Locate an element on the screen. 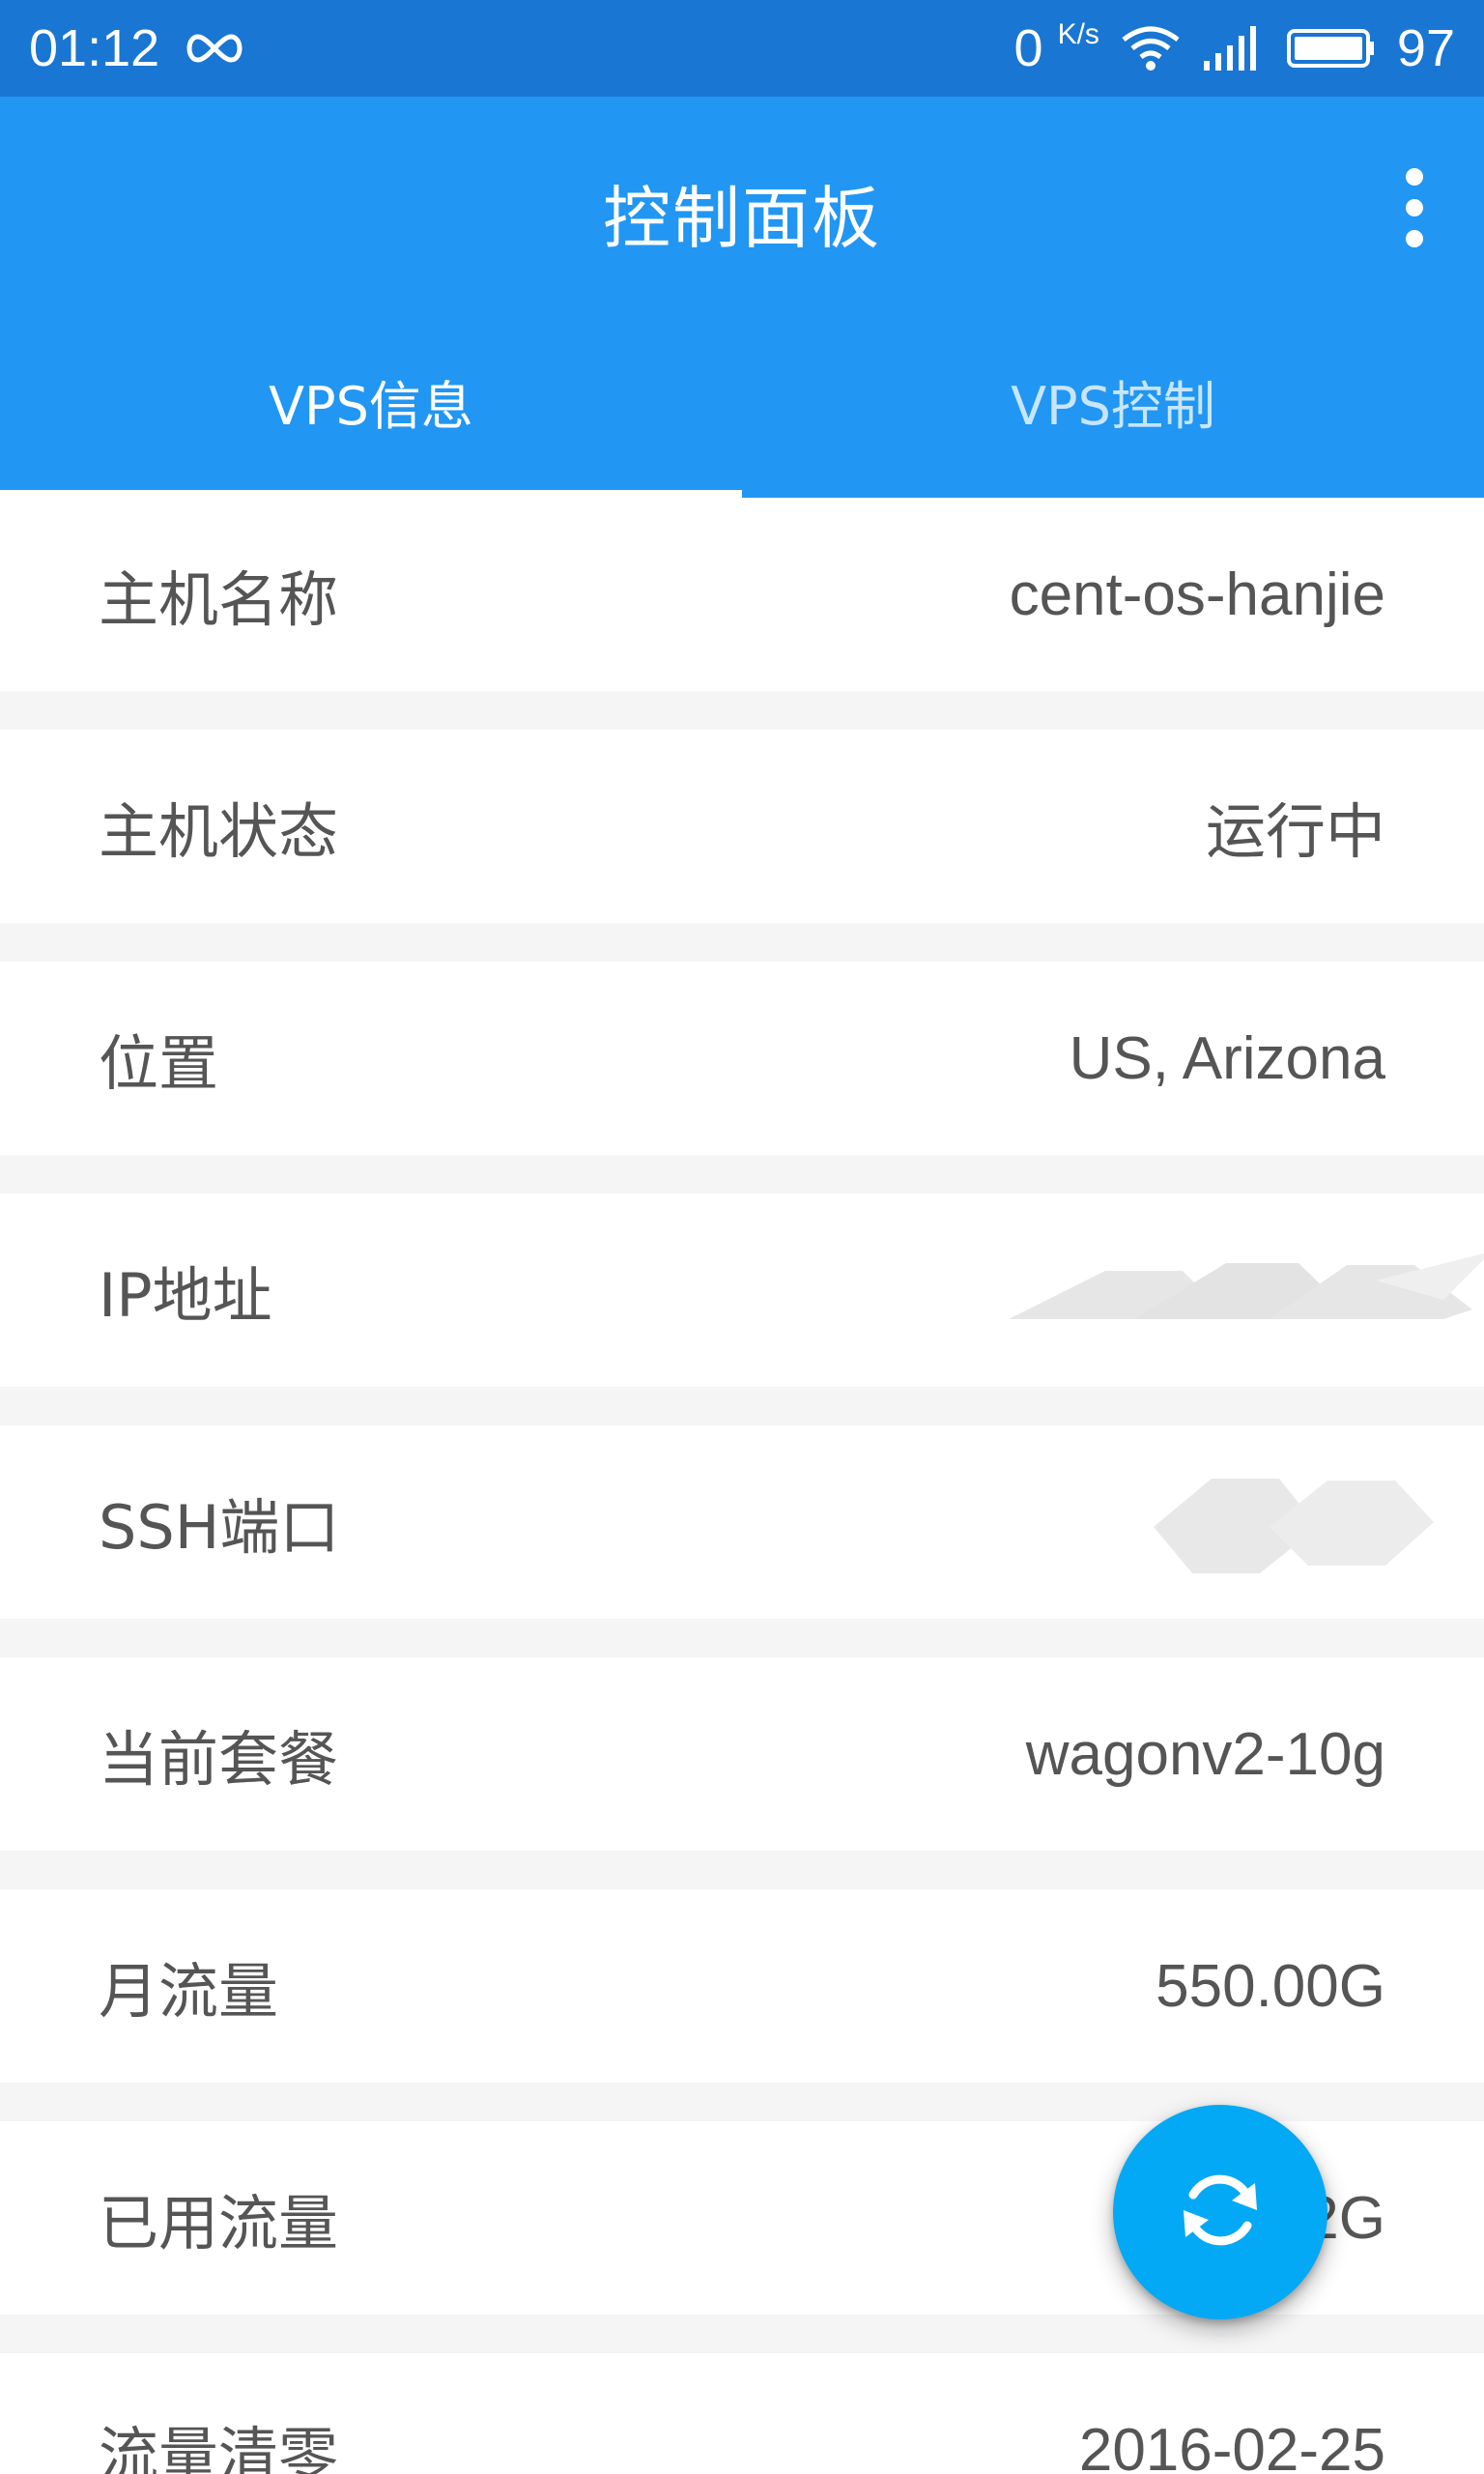 Image resolution: width=1484 pixels, height=2474 pixels. monthly-traffic-value: 550.00G is located at coordinates (1271, 1986).